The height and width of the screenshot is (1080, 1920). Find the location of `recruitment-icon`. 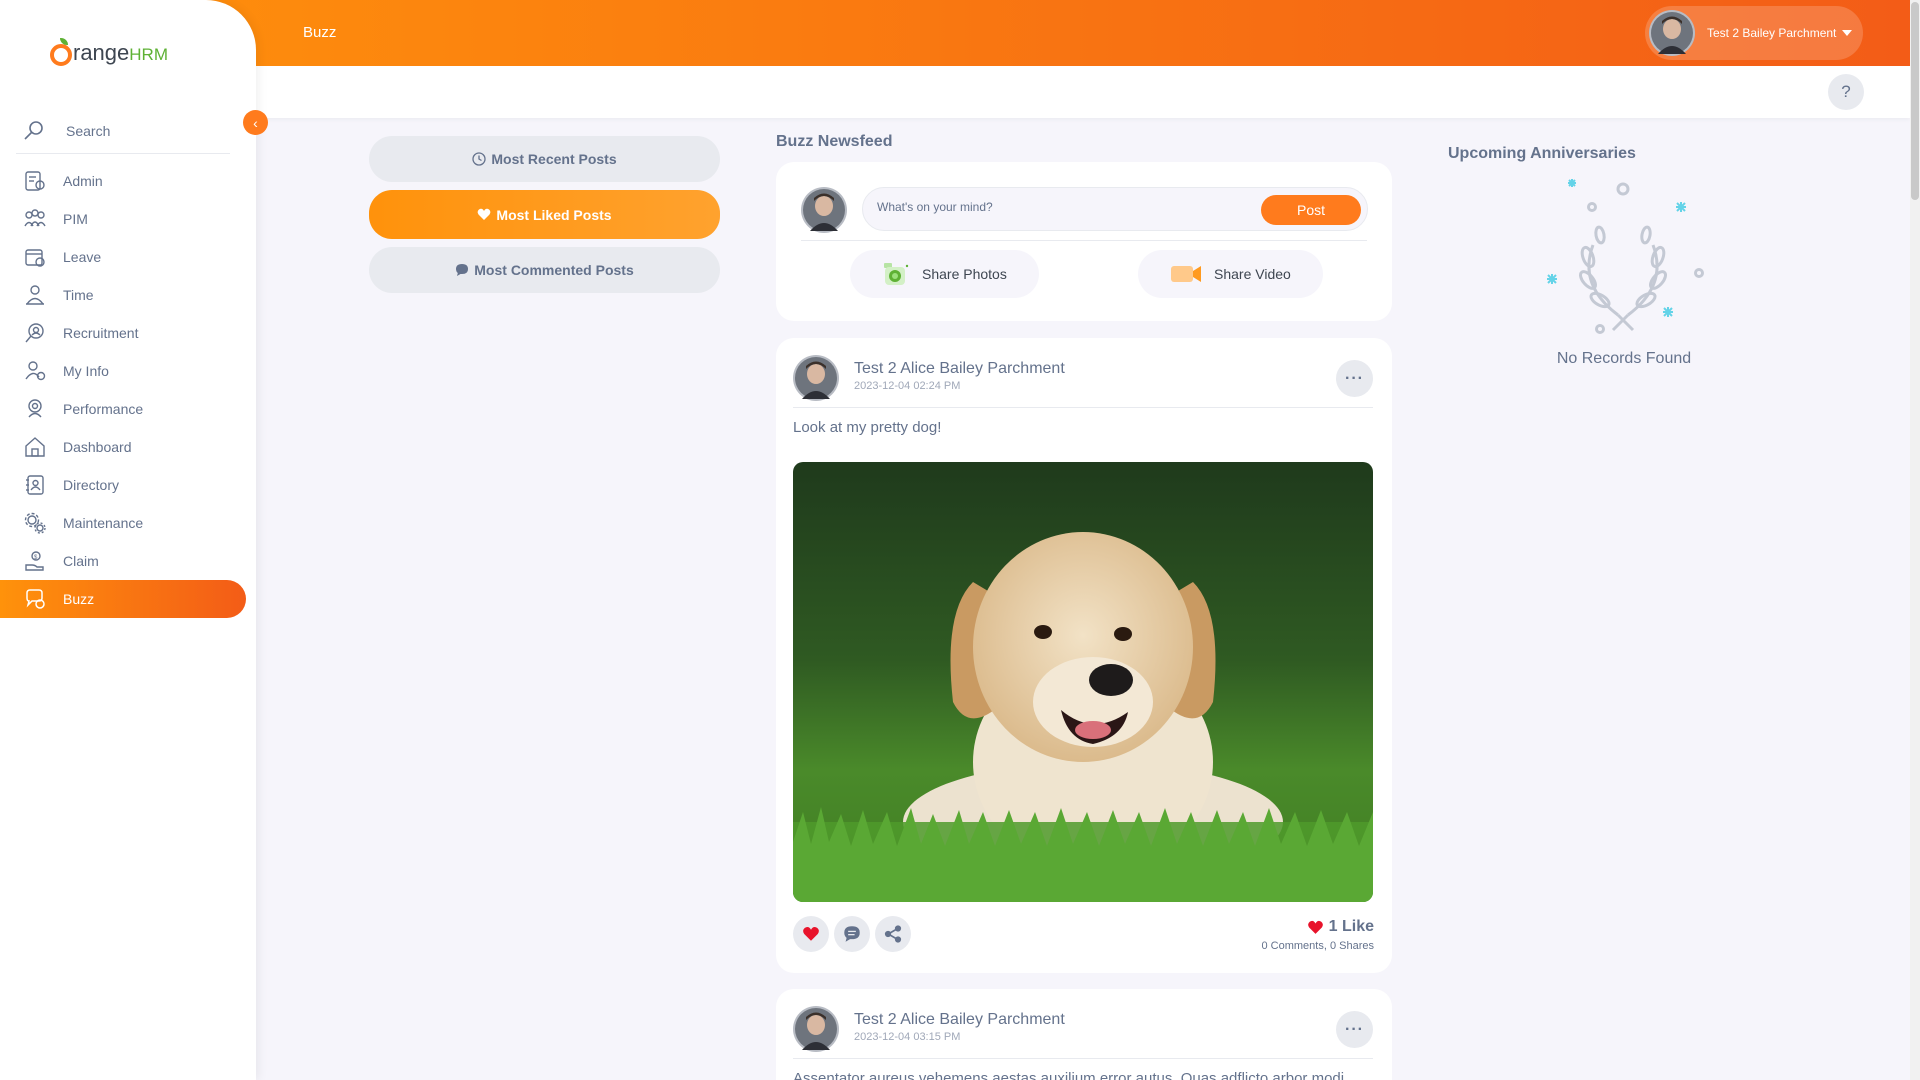

recruitment-icon is located at coordinates (35, 333).